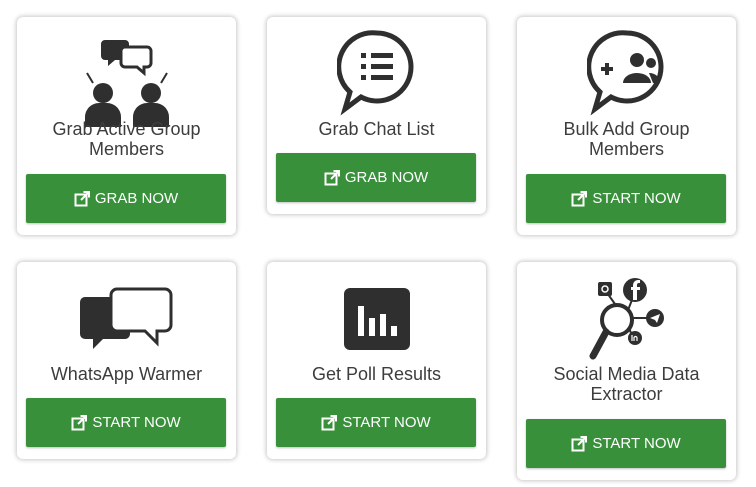  I want to click on card-title: Bulk Add Group Members, so click(626, 139).